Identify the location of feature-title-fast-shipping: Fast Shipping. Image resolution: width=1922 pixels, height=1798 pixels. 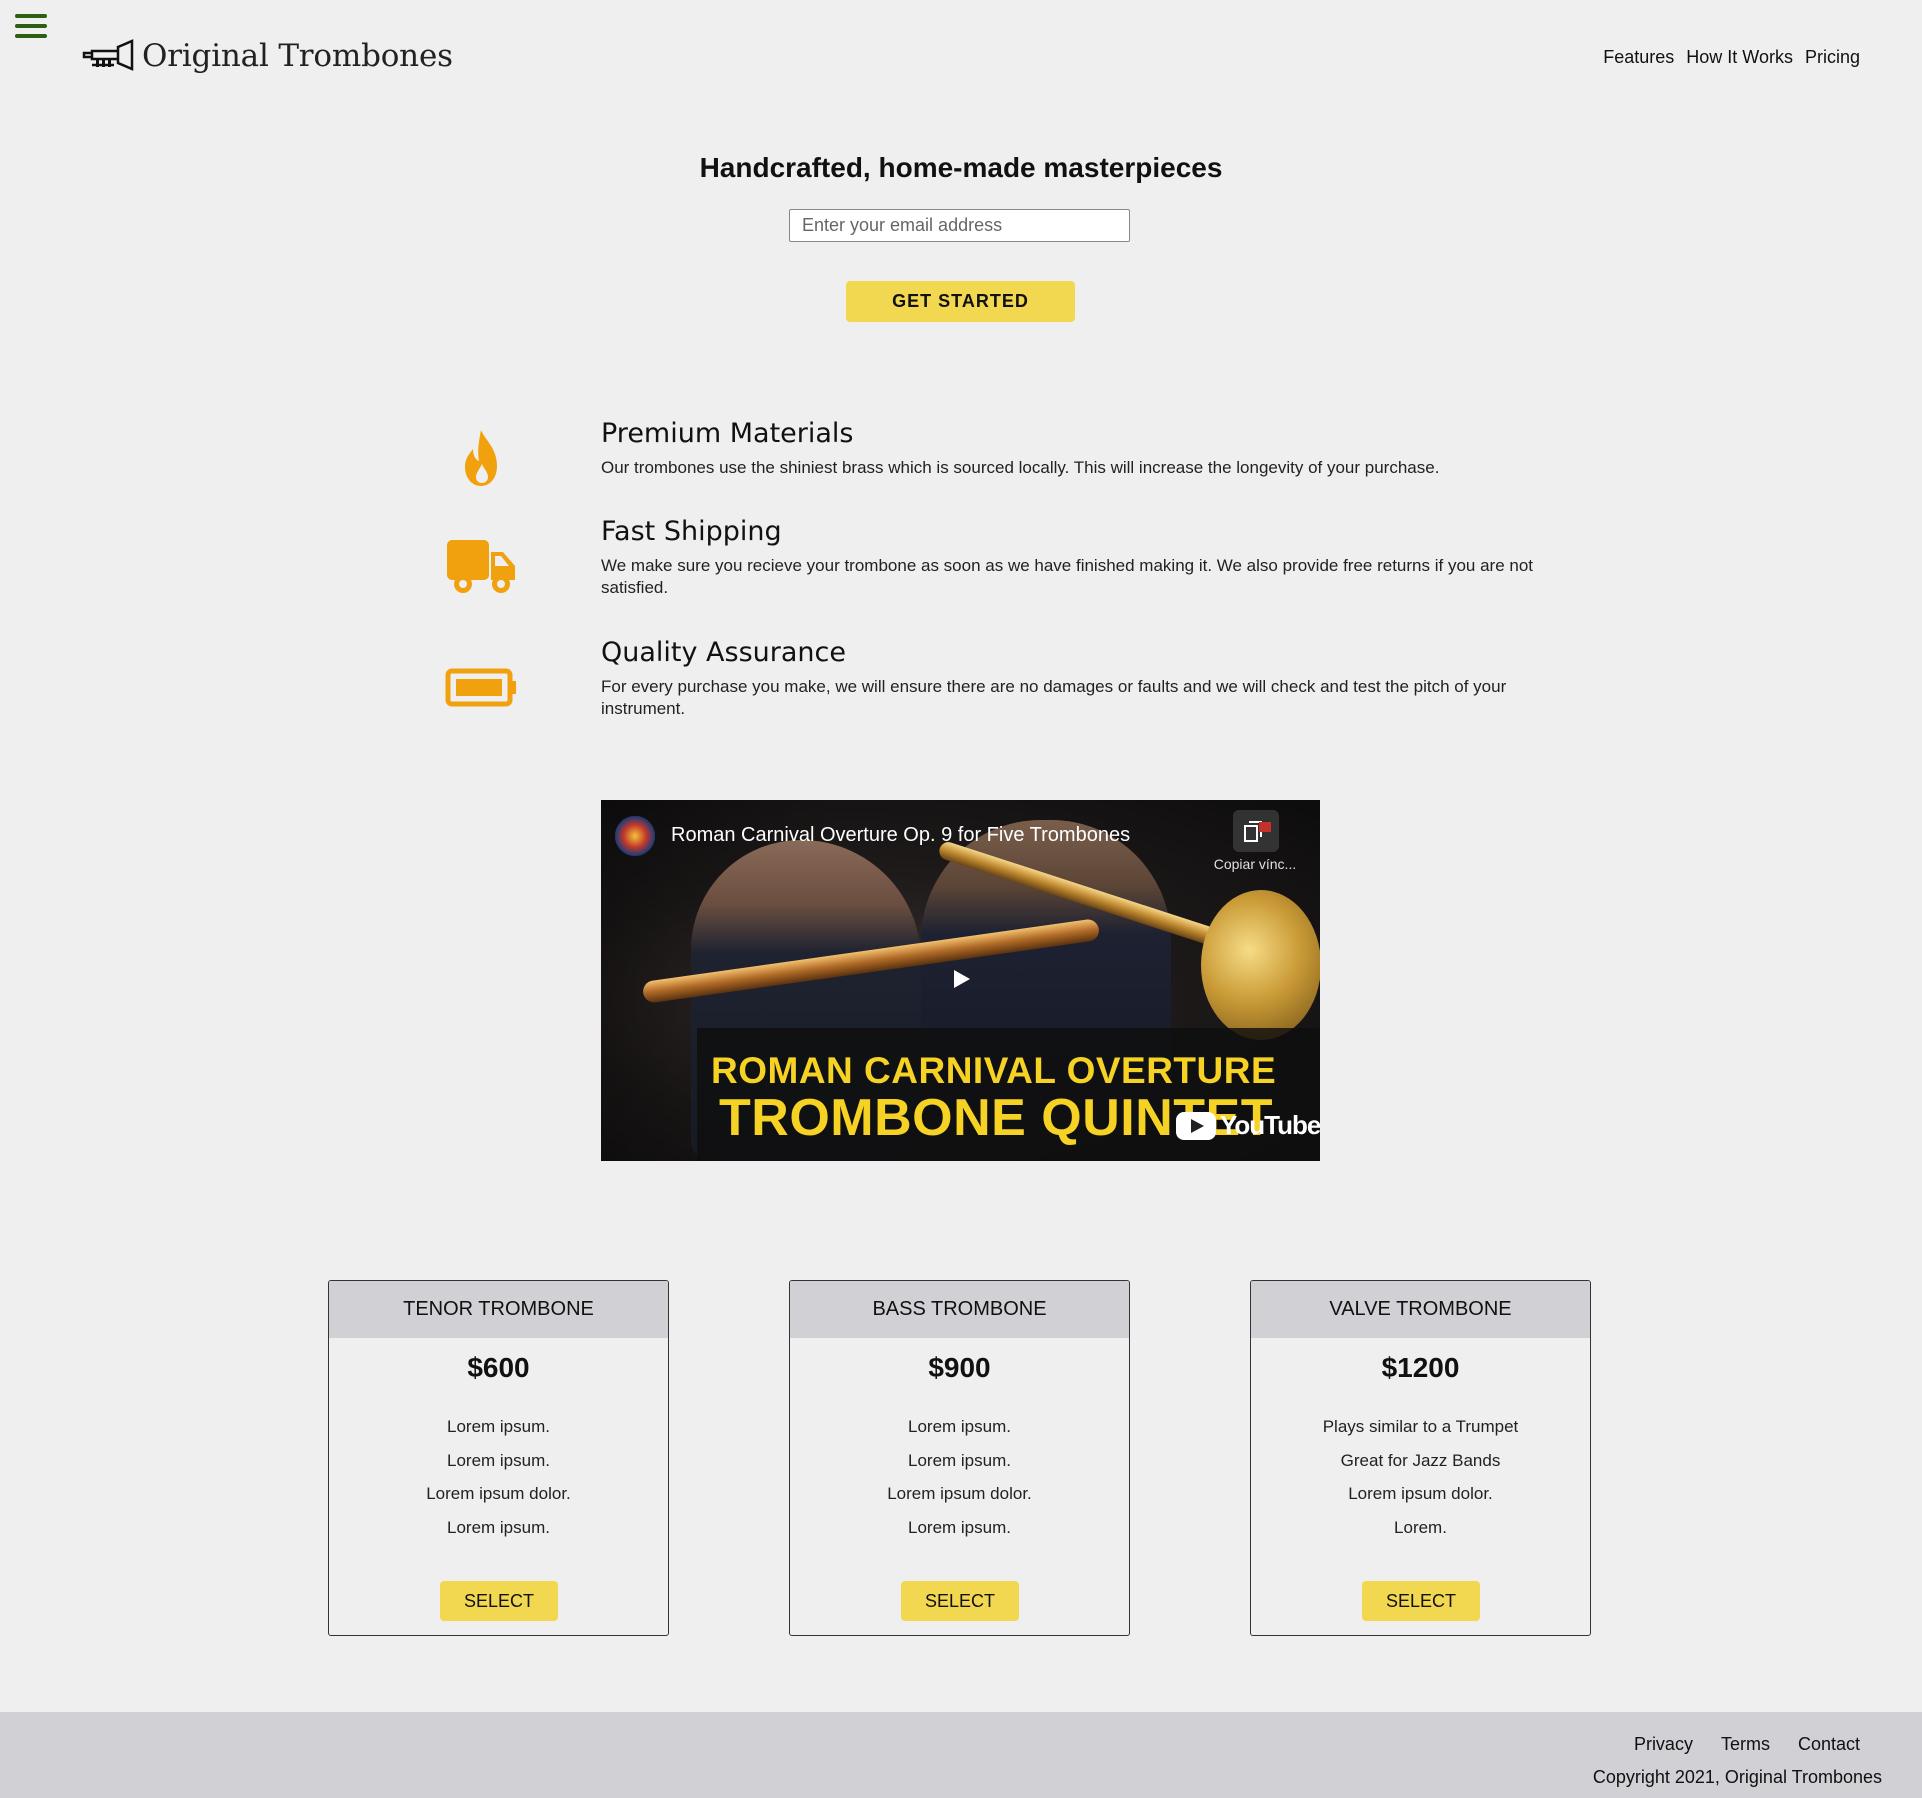
(691, 531).